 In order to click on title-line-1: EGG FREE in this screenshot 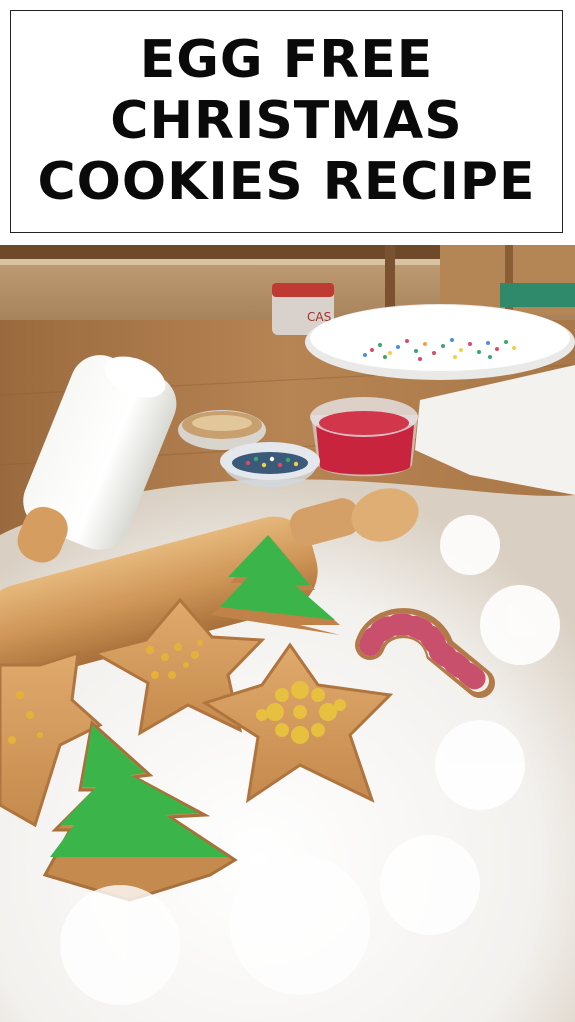, I will do `click(286, 60)`.